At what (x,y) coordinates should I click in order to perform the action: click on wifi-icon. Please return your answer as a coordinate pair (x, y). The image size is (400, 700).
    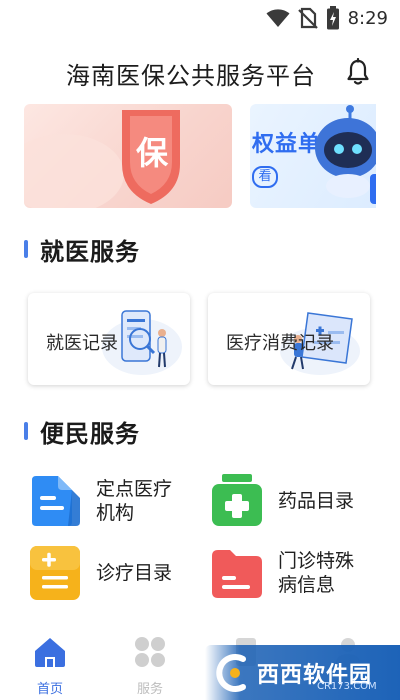
    Looking at the image, I should click on (278, 18).